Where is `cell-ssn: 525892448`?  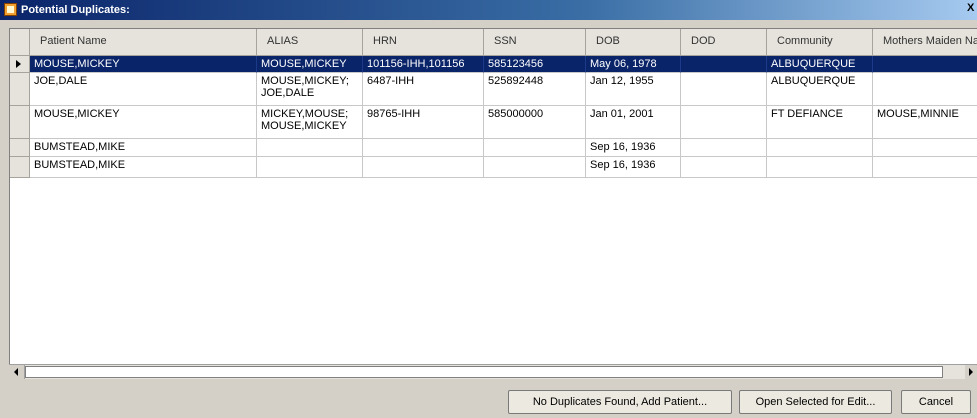
cell-ssn: 525892448 is located at coordinates (535, 89).